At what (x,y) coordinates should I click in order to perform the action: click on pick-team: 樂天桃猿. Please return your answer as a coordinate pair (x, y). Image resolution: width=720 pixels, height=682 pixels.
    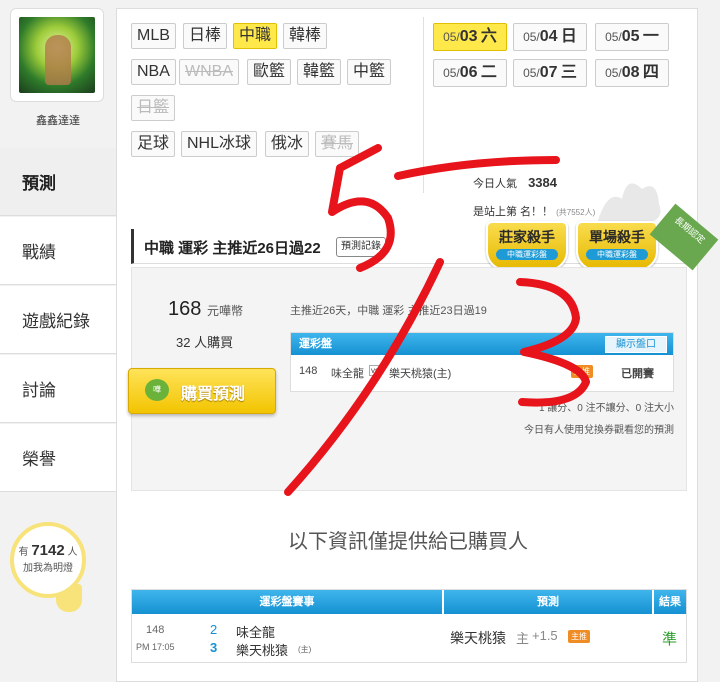
    Looking at the image, I should click on (478, 638).